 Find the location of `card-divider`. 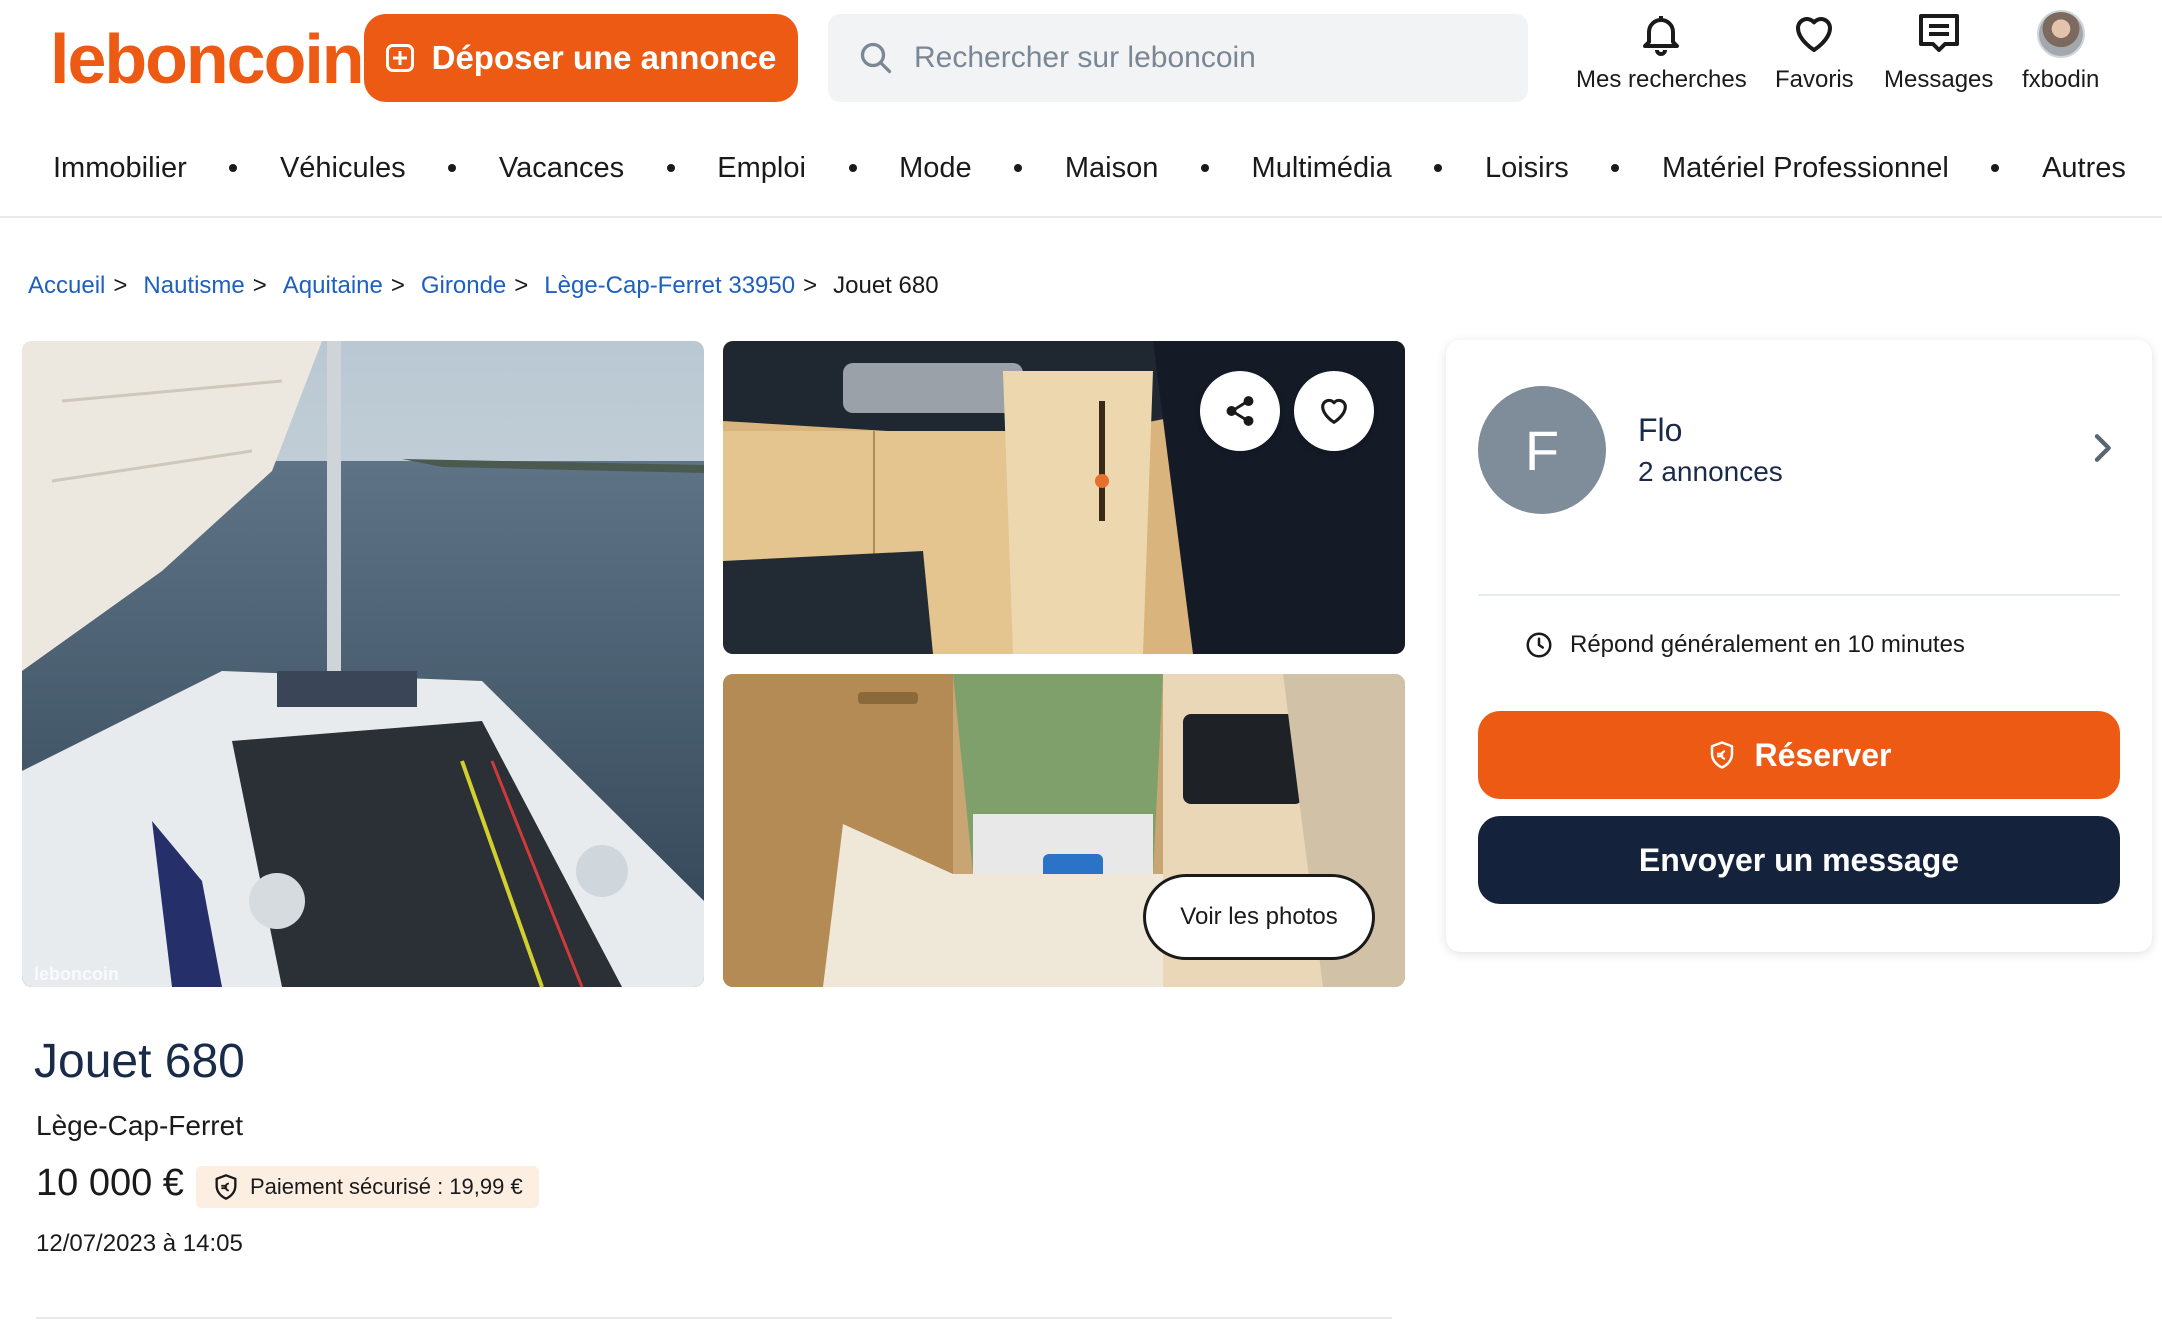

card-divider is located at coordinates (1799, 595).